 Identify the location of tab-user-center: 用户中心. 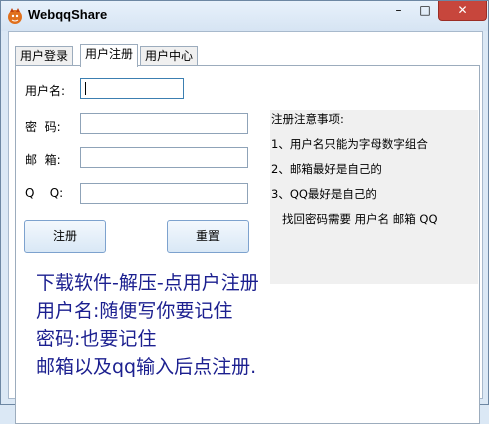
(169, 56).